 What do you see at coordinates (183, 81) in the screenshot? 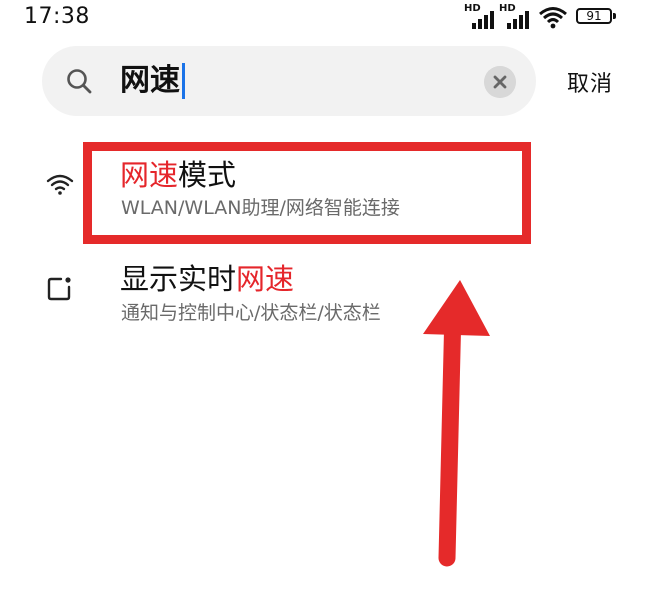
I see `text-caret` at bounding box center [183, 81].